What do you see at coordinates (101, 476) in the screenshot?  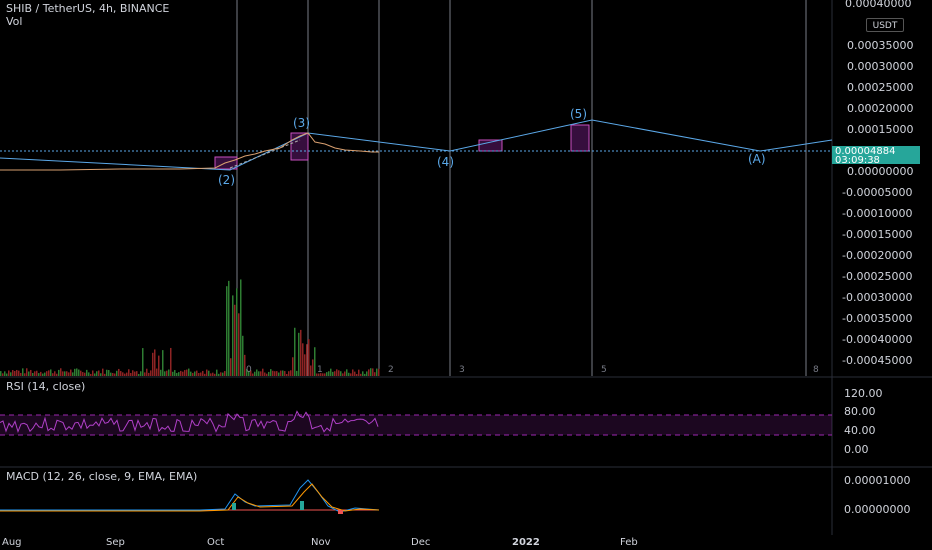 I see `macd-label: MACD (12, 26, close, 9, EMA, EMA)` at bounding box center [101, 476].